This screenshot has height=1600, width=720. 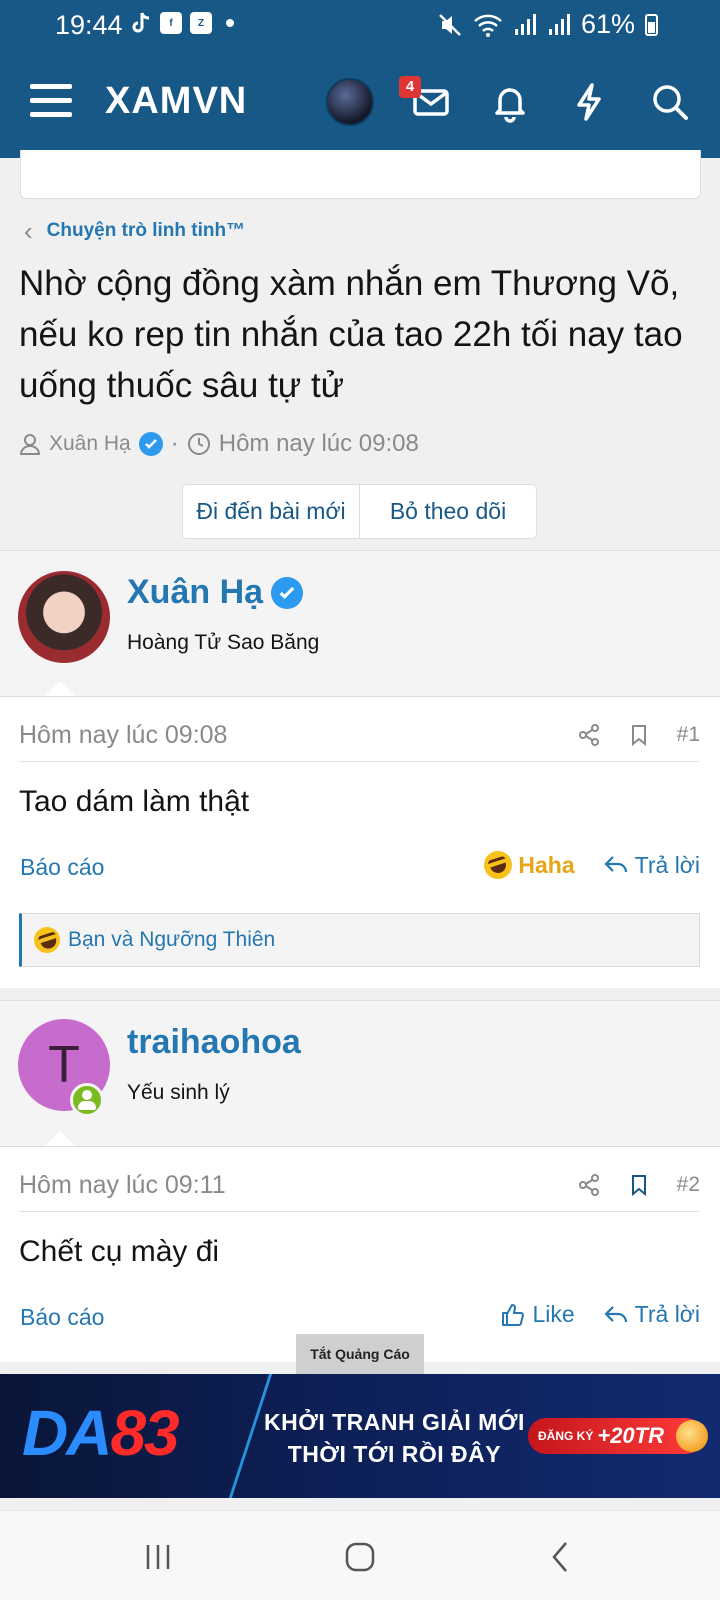 I want to click on zalo-icon: Z, so click(x=201, y=23).